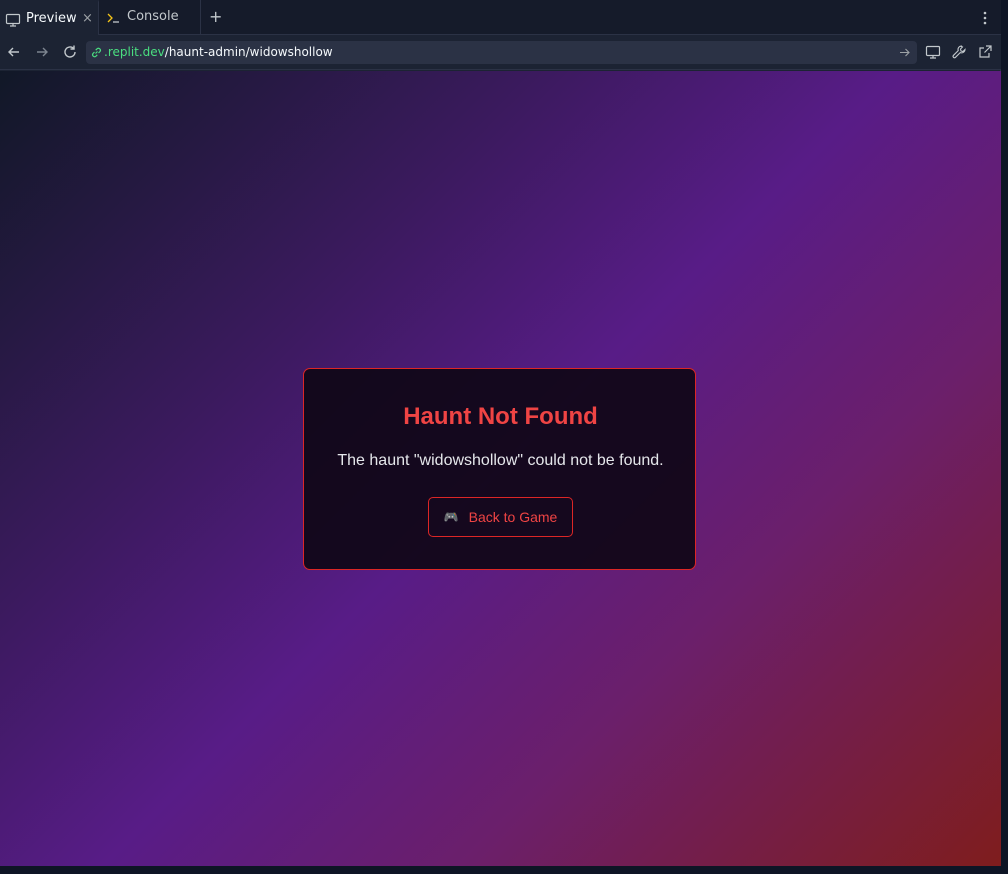 Image resolution: width=1008 pixels, height=874 pixels. What do you see at coordinates (1004, 437) in the screenshot?
I see `window-edge` at bounding box center [1004, 437].